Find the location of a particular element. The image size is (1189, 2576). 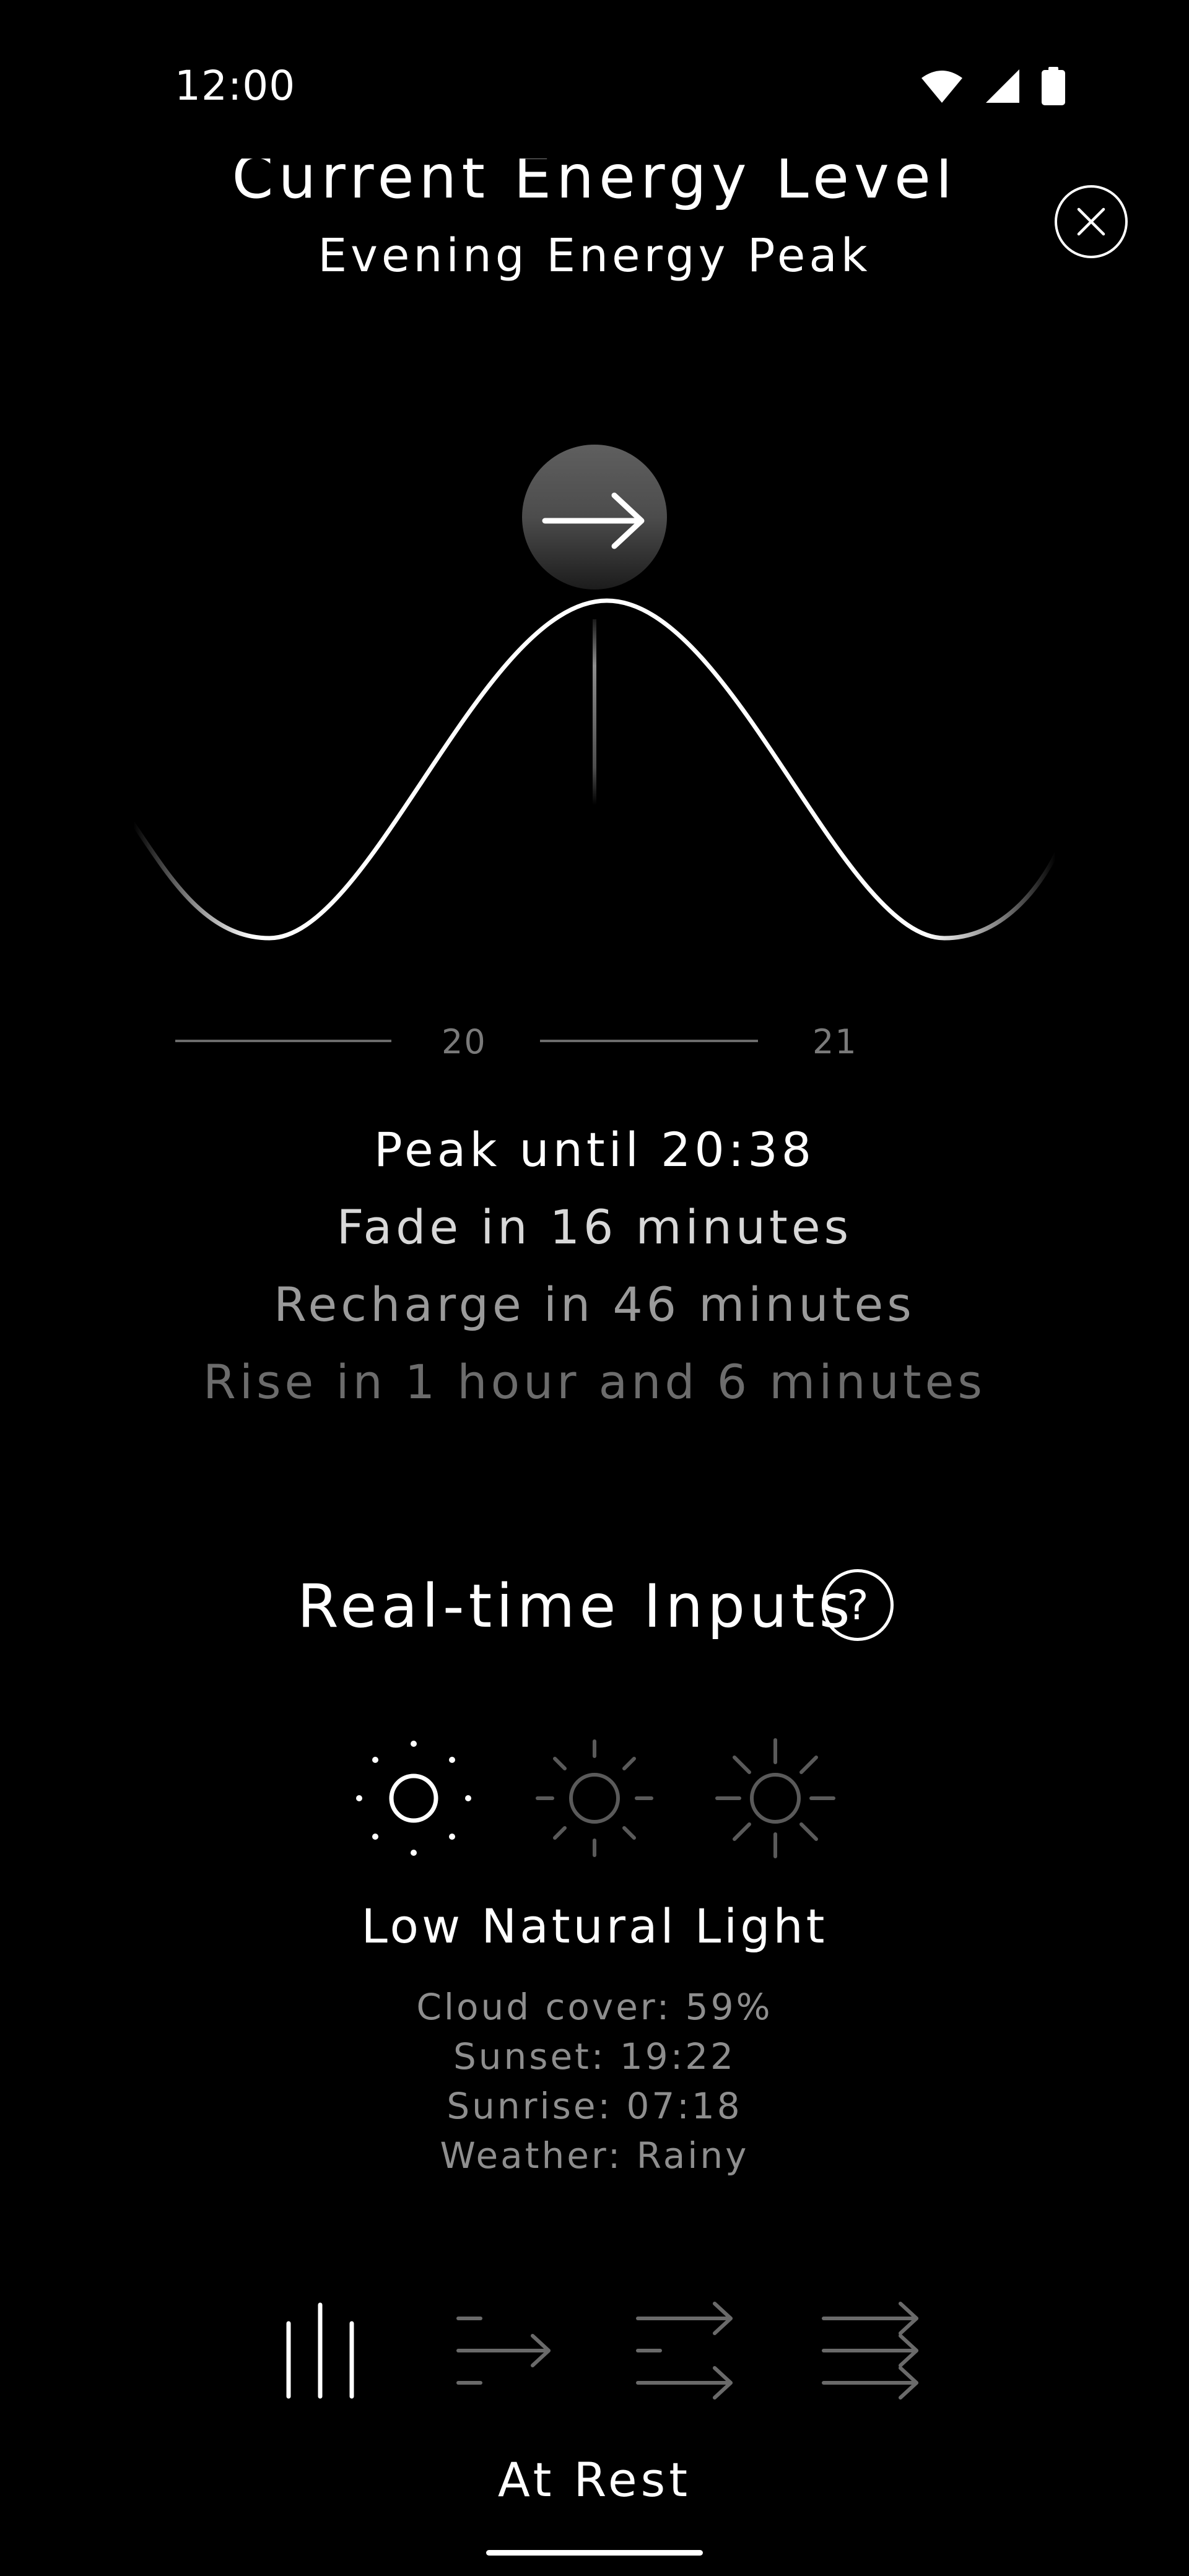

time-axis-tick: 20 is located at coordinates (464, 1041).